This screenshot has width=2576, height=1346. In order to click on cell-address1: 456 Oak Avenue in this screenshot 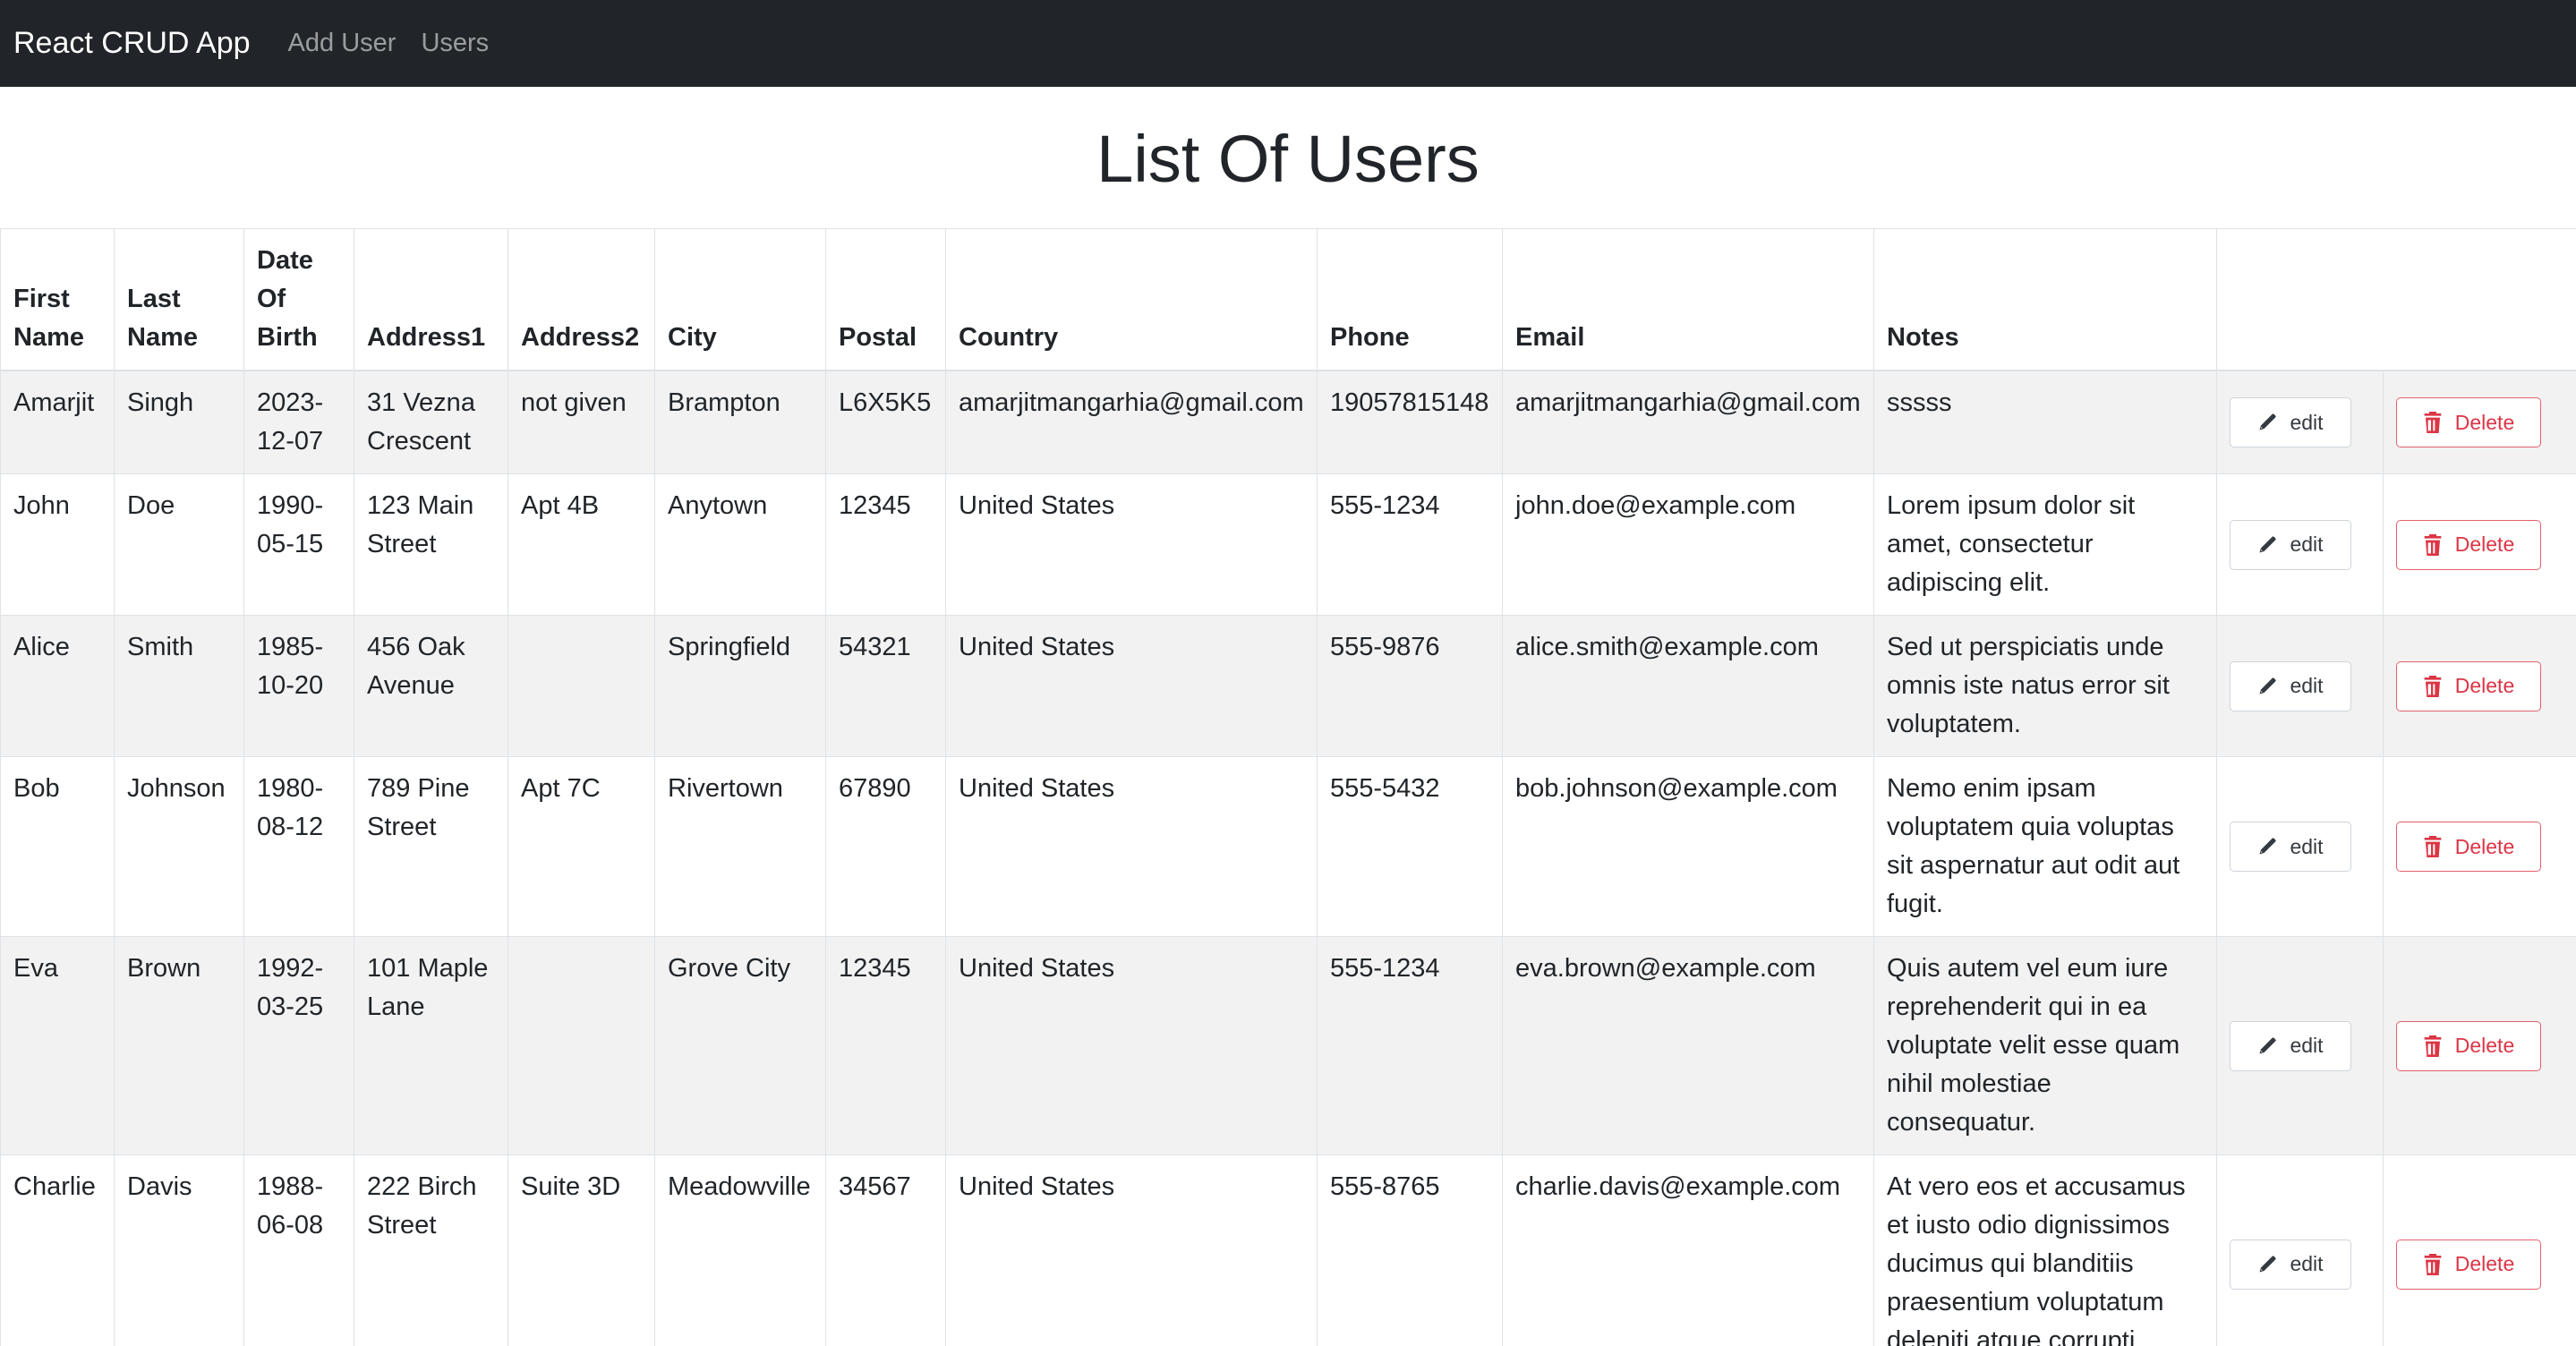, I will do `click(431, 686)`.